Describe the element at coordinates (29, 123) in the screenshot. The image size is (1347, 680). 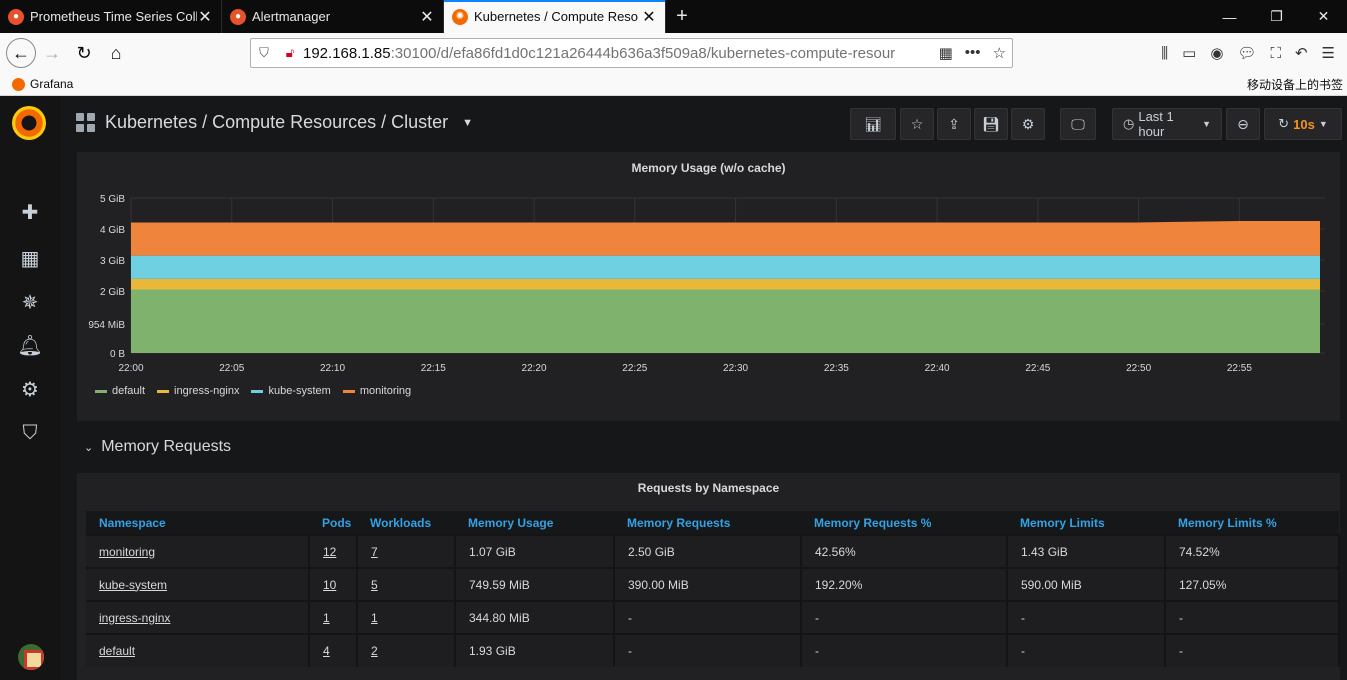
I see `grafana-logo-icon` at that location.